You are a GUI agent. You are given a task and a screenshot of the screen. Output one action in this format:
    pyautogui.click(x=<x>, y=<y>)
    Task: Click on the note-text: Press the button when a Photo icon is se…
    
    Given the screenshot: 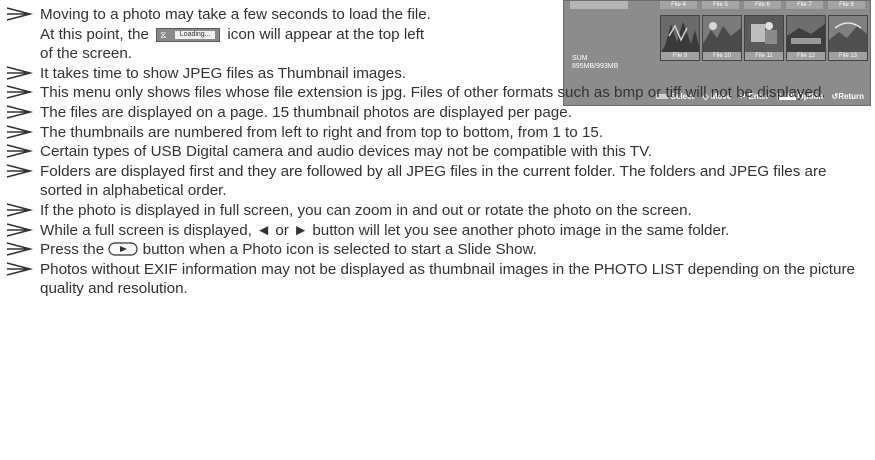 What is the action you would take?
    pyautogui.click(x=288, y=250)
    